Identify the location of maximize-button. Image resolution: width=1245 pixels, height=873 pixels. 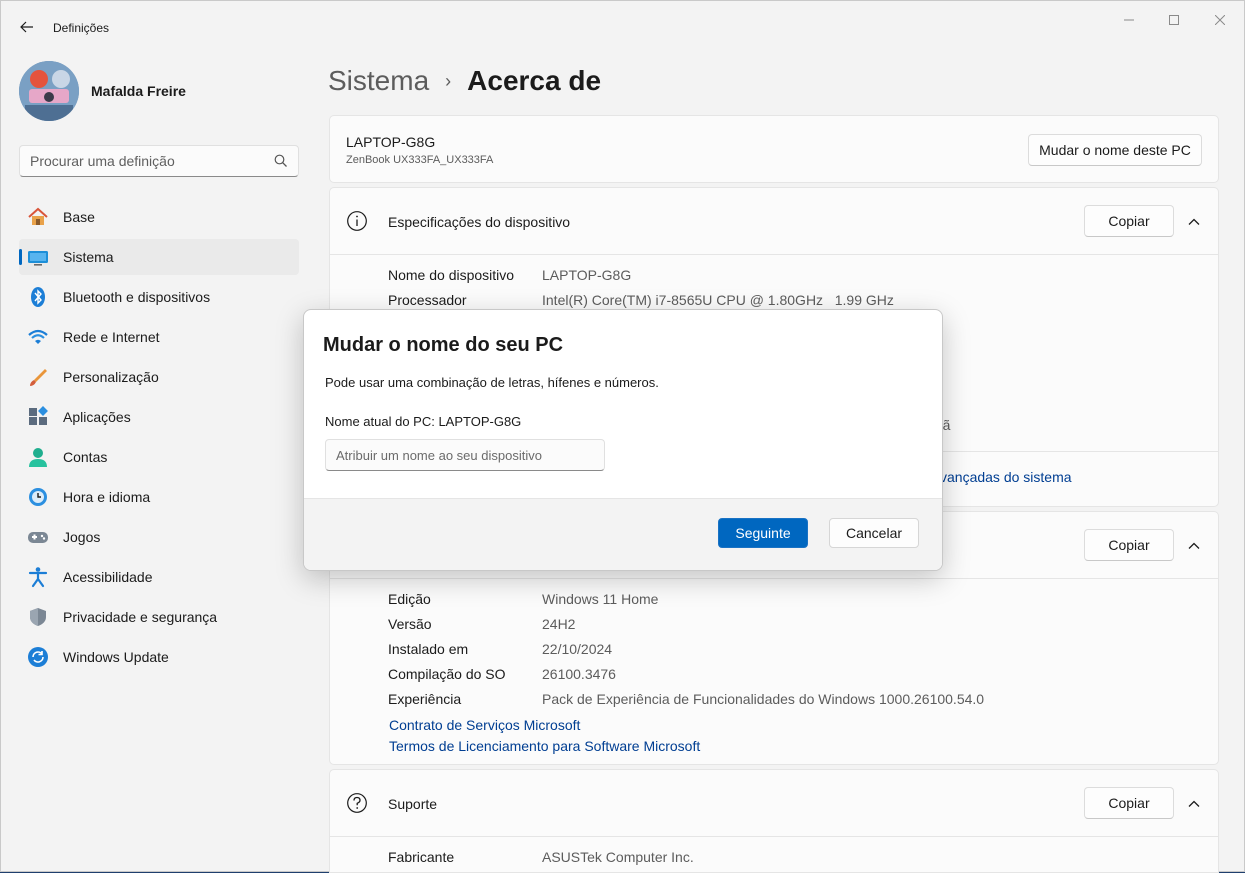
(1174, 20).